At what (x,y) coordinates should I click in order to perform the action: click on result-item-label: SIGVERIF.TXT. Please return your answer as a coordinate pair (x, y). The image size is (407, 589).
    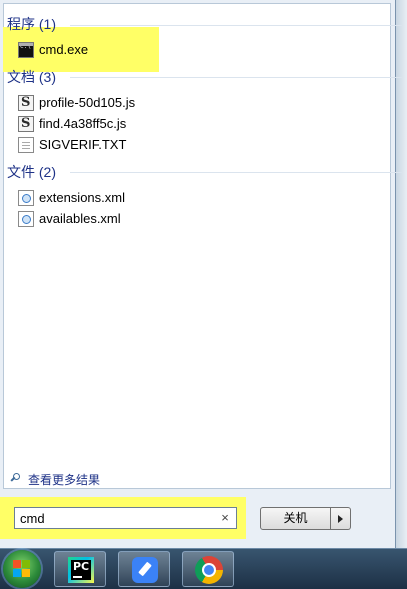
    Looking at the image, I should click on (83, 144).